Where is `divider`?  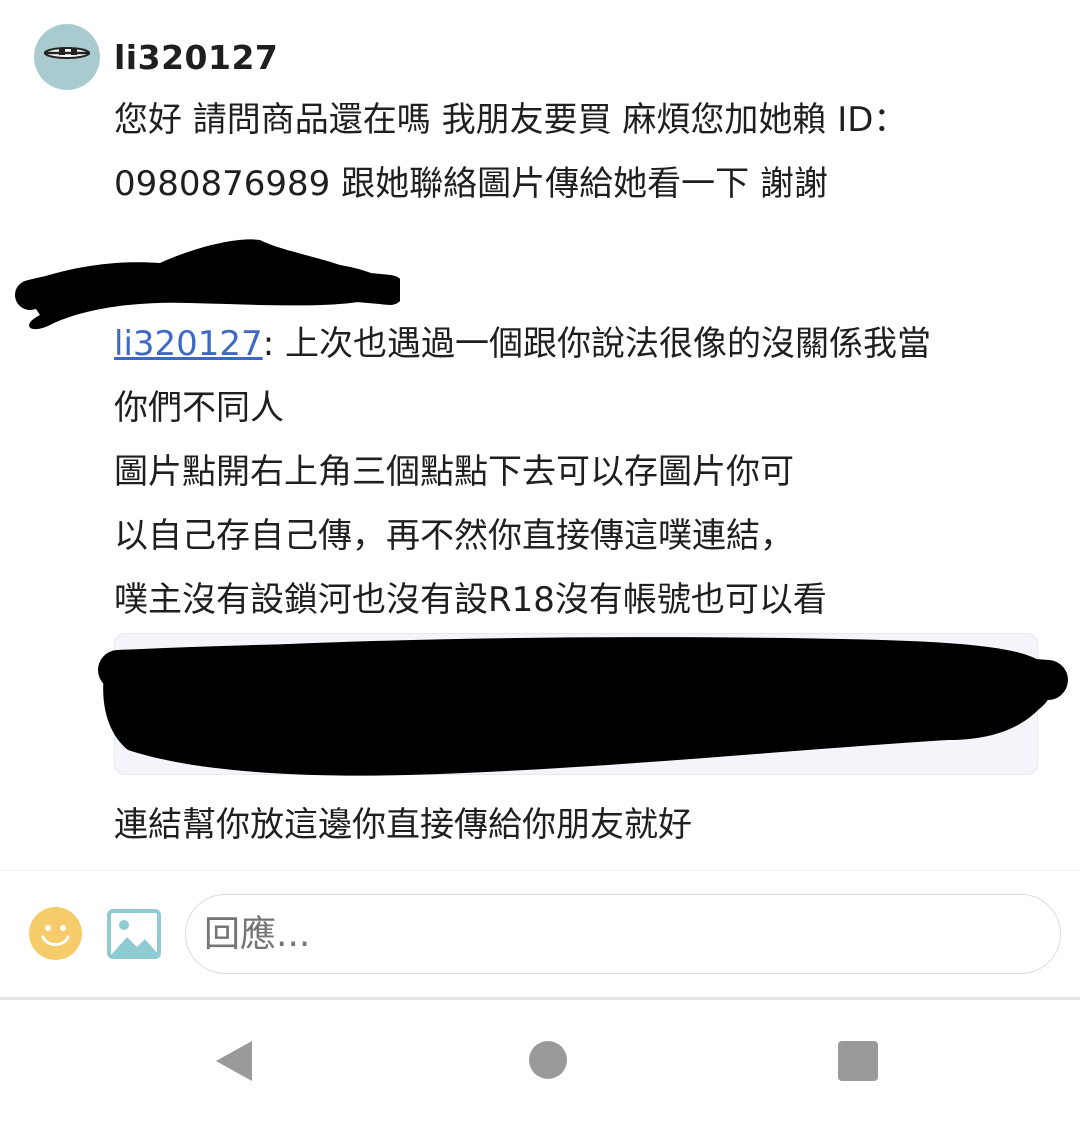
divider is located at coordinates (540, 870).